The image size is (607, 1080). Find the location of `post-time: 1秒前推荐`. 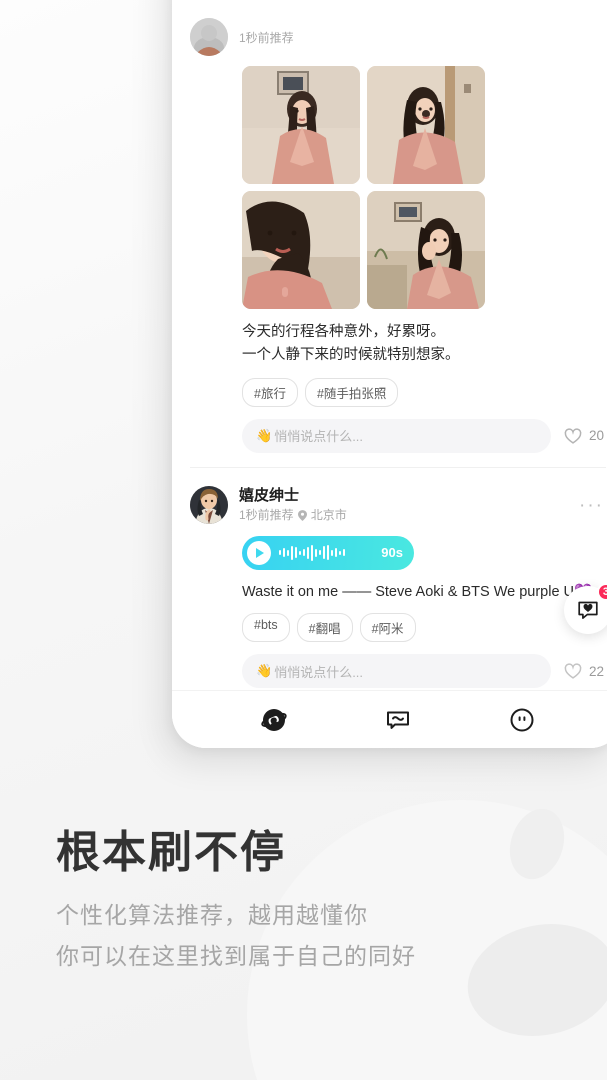

post-time: 1秒前推荐 is located at coordinates (266, 515).